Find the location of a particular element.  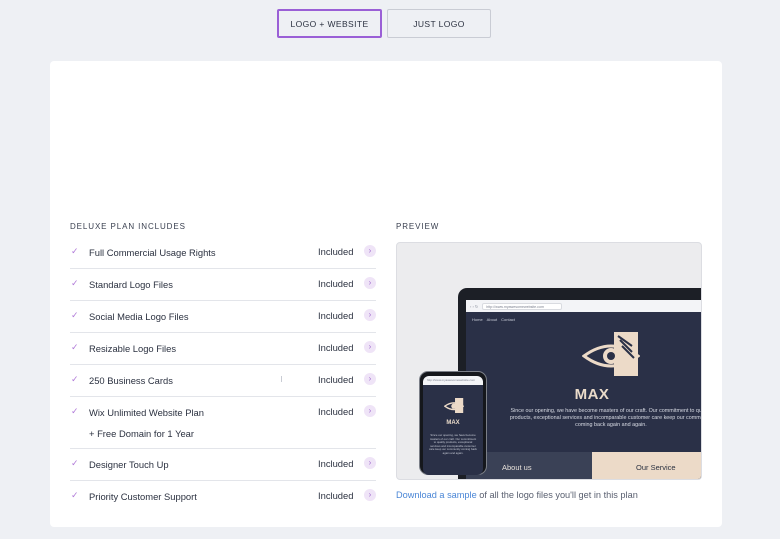

site-nav-item: Home is located at coordinates (477, 319).